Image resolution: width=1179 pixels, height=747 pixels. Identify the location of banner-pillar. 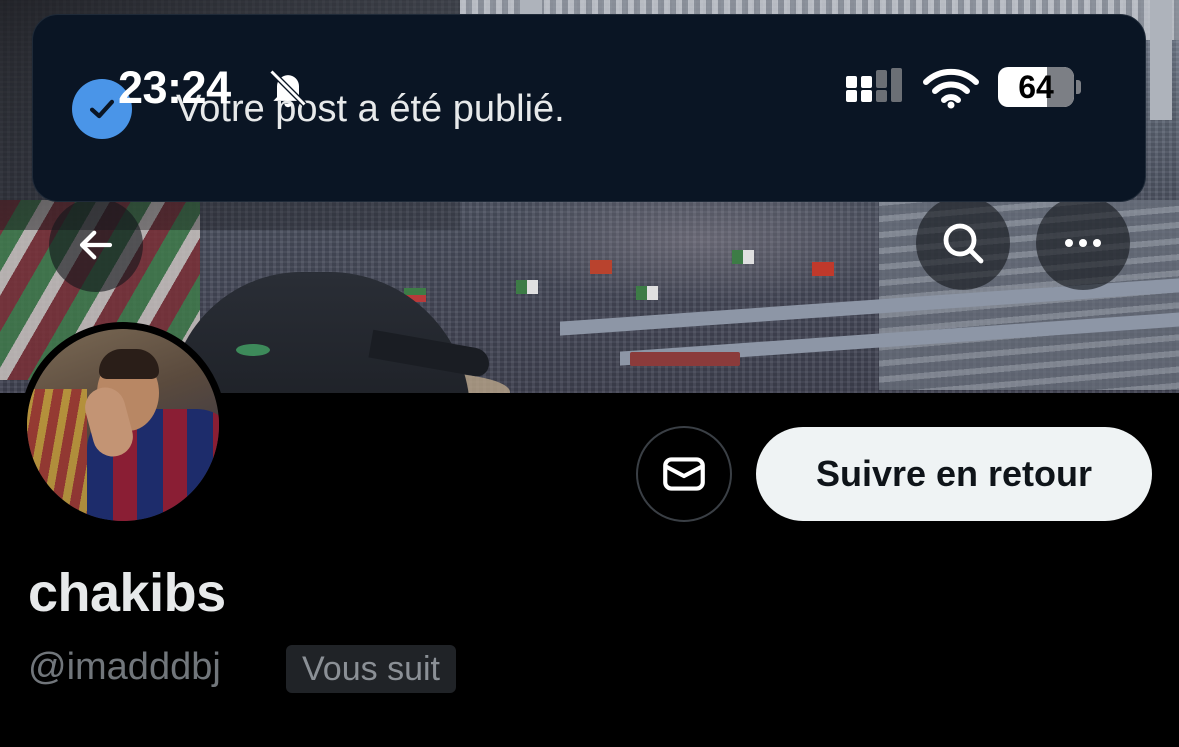
(1161, 60).